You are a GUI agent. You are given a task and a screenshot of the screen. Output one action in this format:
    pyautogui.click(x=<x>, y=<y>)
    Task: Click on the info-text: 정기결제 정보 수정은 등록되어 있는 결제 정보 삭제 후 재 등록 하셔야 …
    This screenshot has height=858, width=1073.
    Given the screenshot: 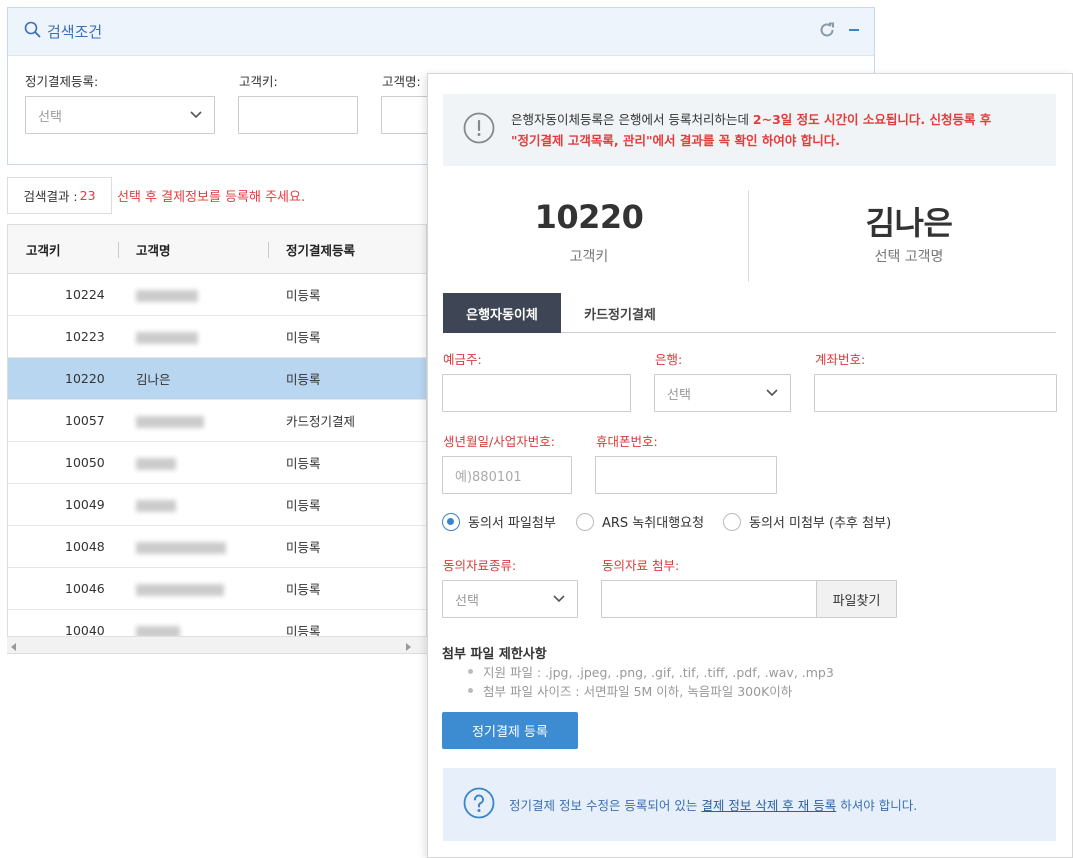 What is the action you would take?
    pyautogui.click(x=713, y=804)
    